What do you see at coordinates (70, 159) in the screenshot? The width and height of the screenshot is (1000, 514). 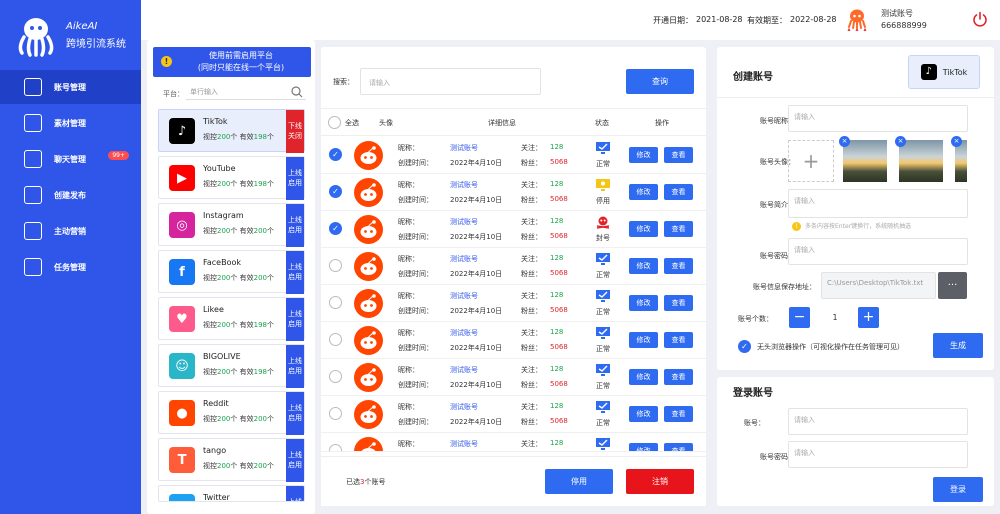 I see `sidebar-item-2: 聊天管理 99+` at bounding box center [70, 159].